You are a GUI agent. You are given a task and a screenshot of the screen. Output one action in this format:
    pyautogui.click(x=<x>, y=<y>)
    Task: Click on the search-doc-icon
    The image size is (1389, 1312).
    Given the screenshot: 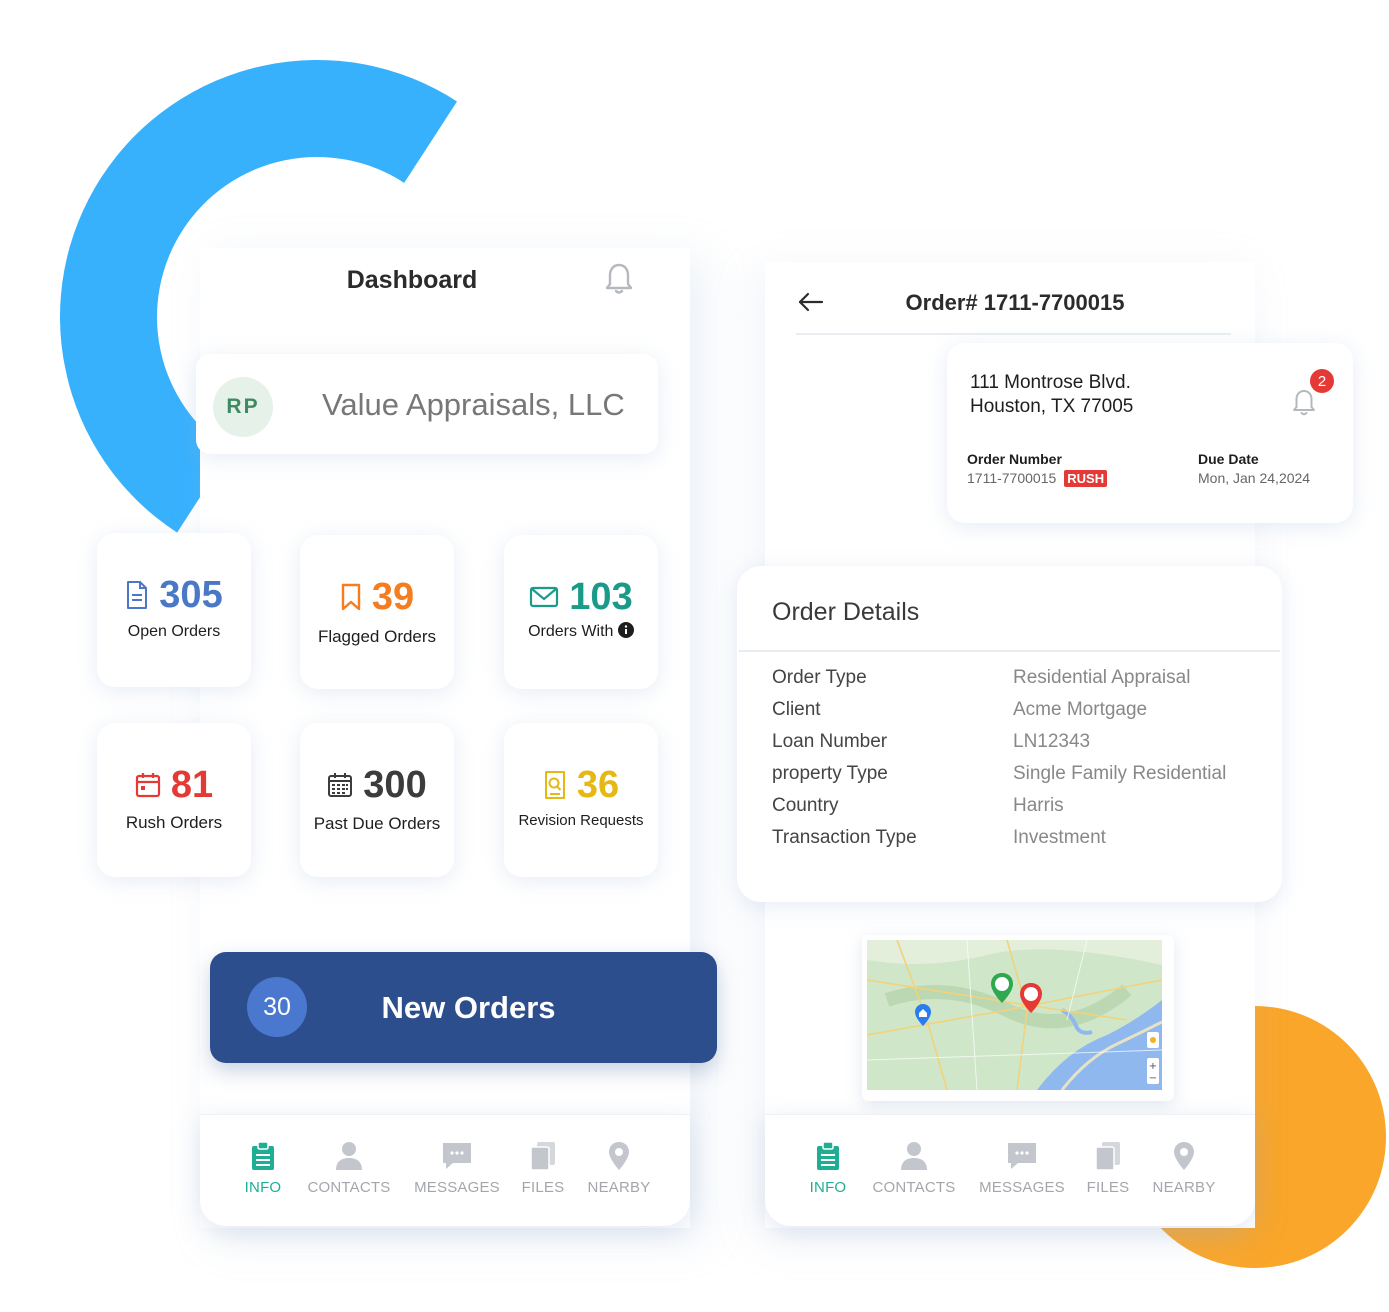 What is the action you would take?
    pyautogui.click(x=554, y=785)
    